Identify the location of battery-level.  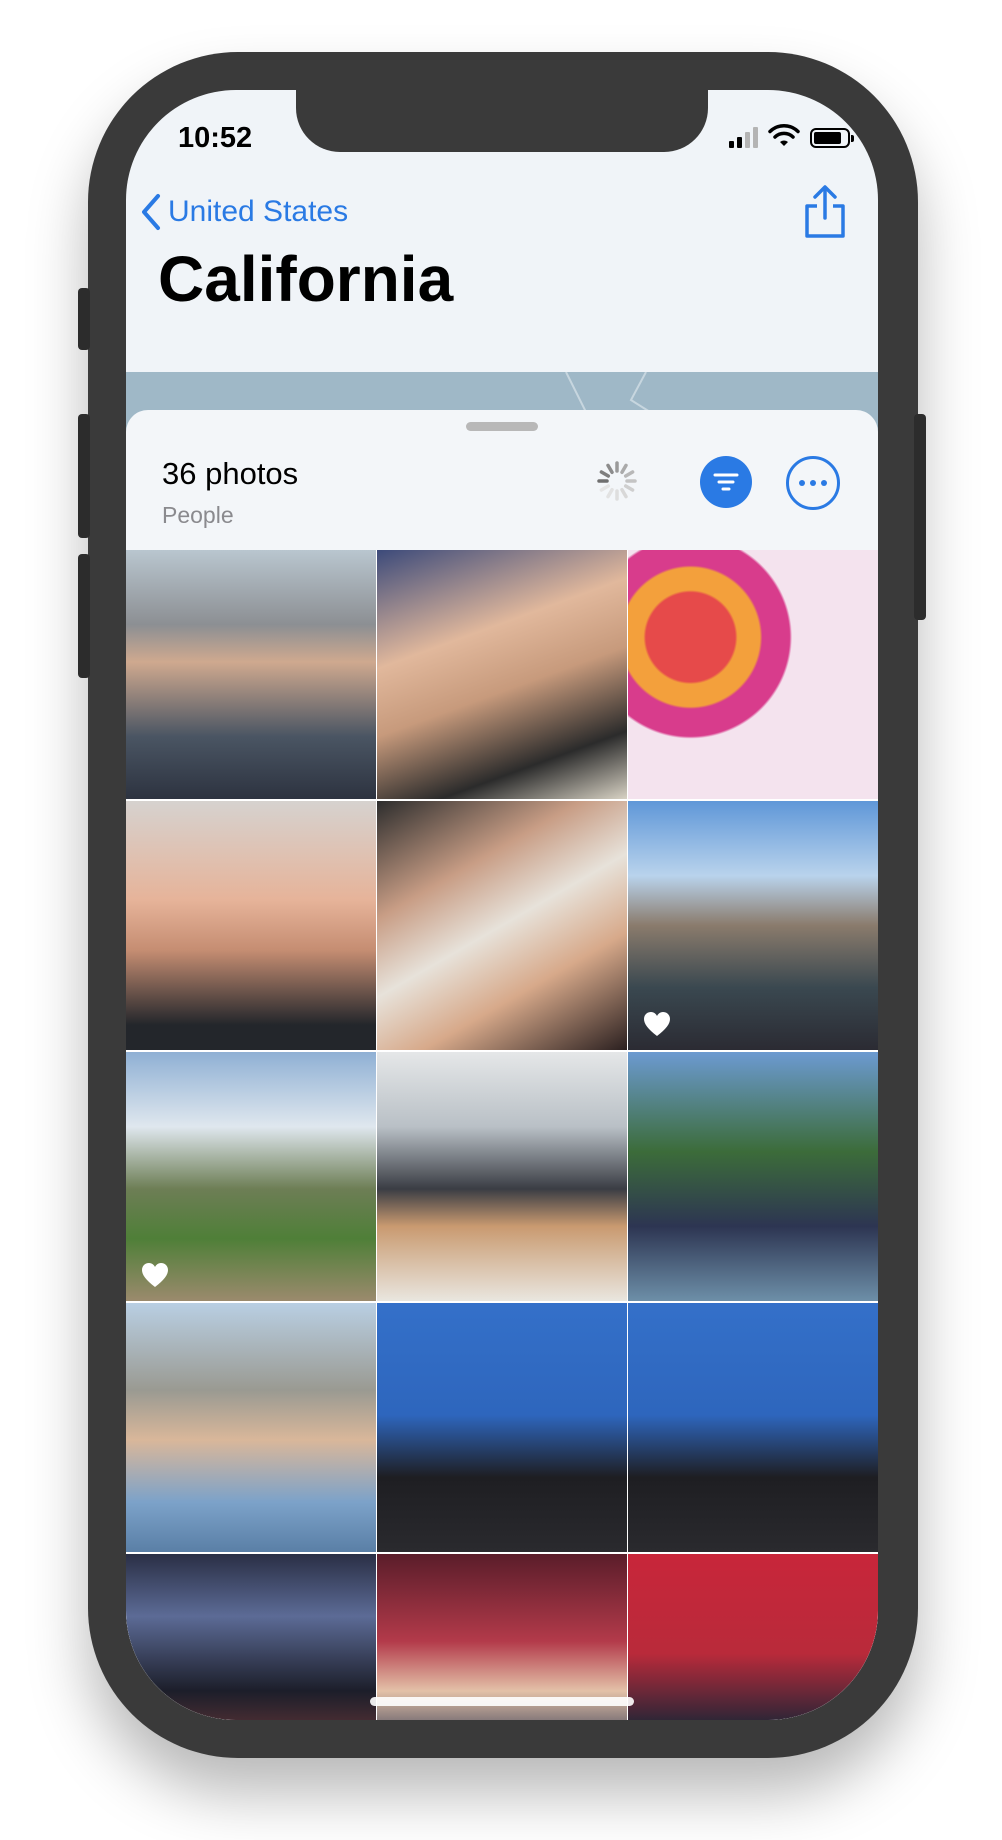
(827, 138).